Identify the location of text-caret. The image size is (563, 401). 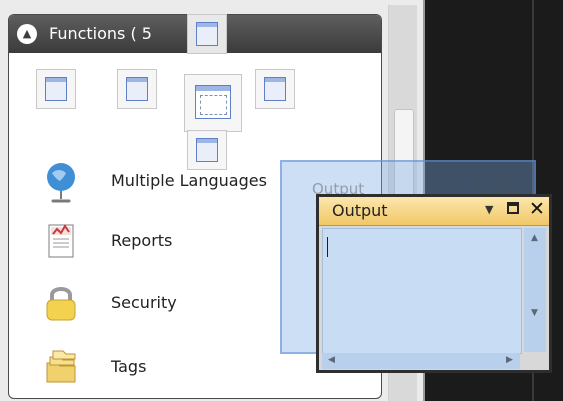
(327, 247).